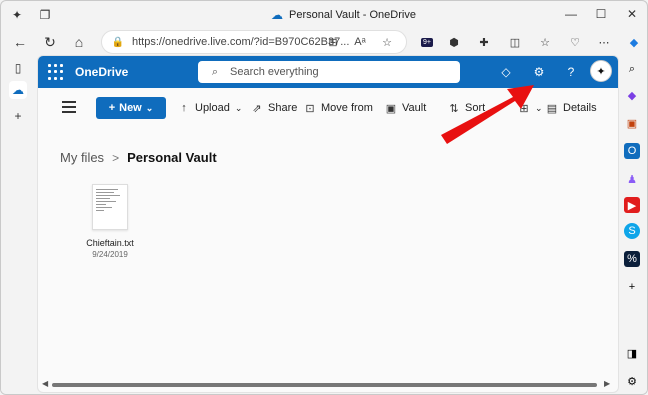 This screenshot has width=648, height=395. What do you see at coordinates (524, 108) in the screenshot?
I see `grid-view-icon: ⊞` at bounding box center [524, 108].